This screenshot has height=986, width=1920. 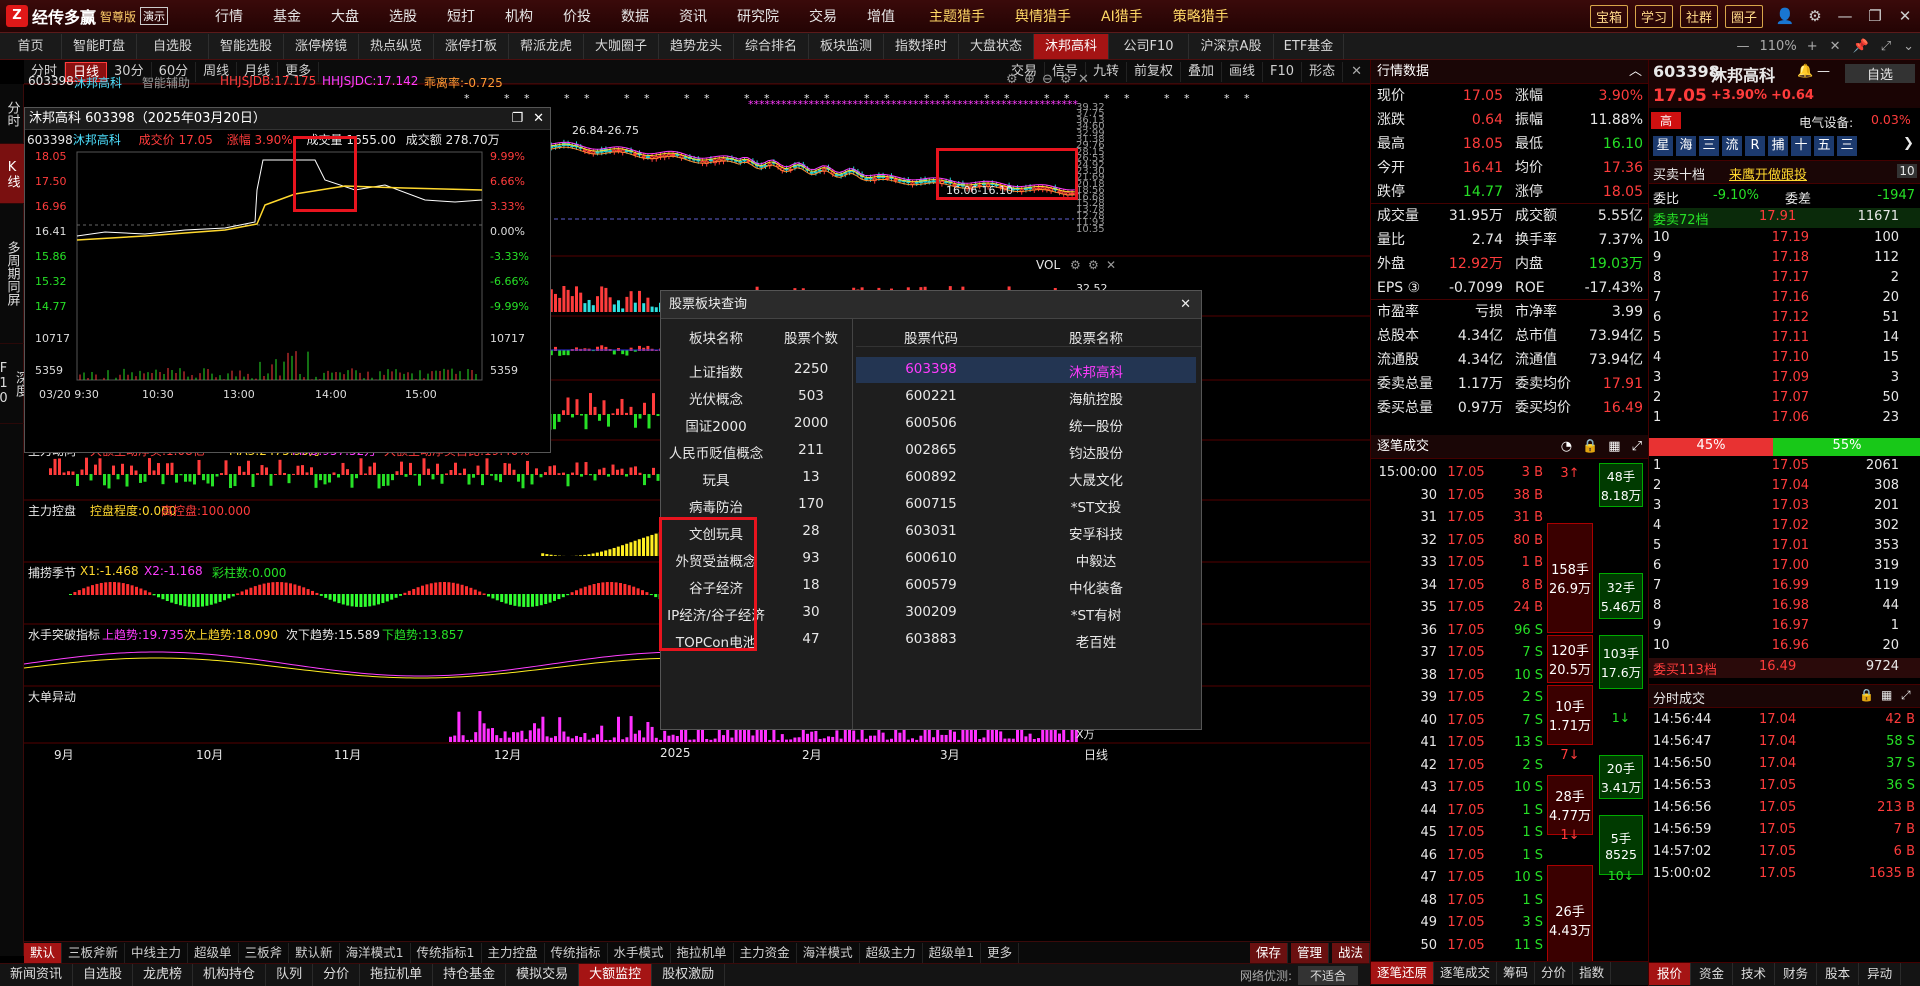 What do you see at coordinates (1106, 71) in the screenshot?
I see `chart-tool-2: 九转` at bounding box center [1106, 71].